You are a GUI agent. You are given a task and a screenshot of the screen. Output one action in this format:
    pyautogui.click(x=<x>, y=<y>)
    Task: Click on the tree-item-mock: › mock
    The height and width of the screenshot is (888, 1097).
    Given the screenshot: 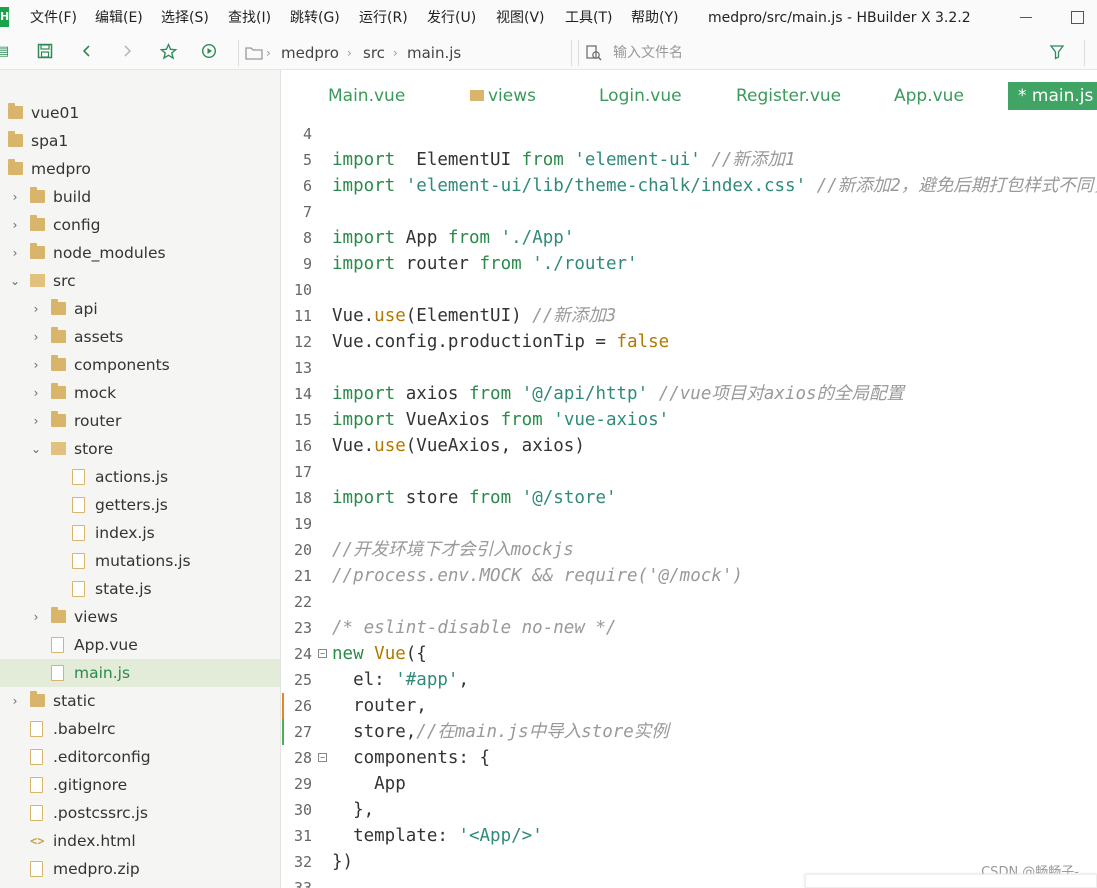 What is the action you would take?
    pyautogui.click(x=140, y=393)
    